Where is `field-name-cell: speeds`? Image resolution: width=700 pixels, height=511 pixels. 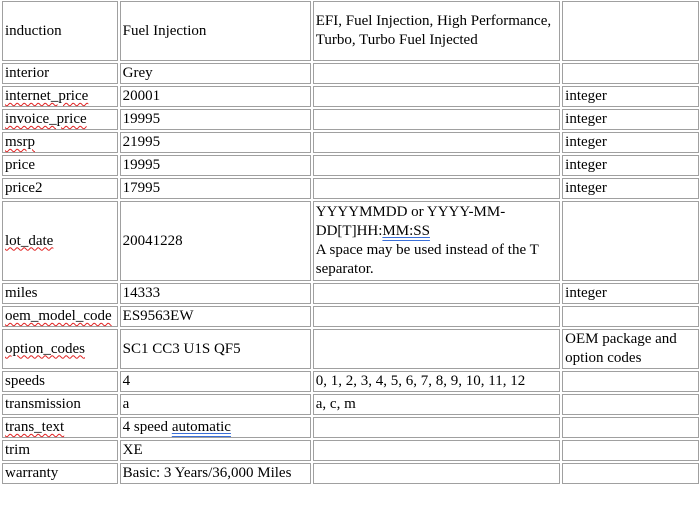
field-name-cell: speeds is located at coordinates (60, 381).